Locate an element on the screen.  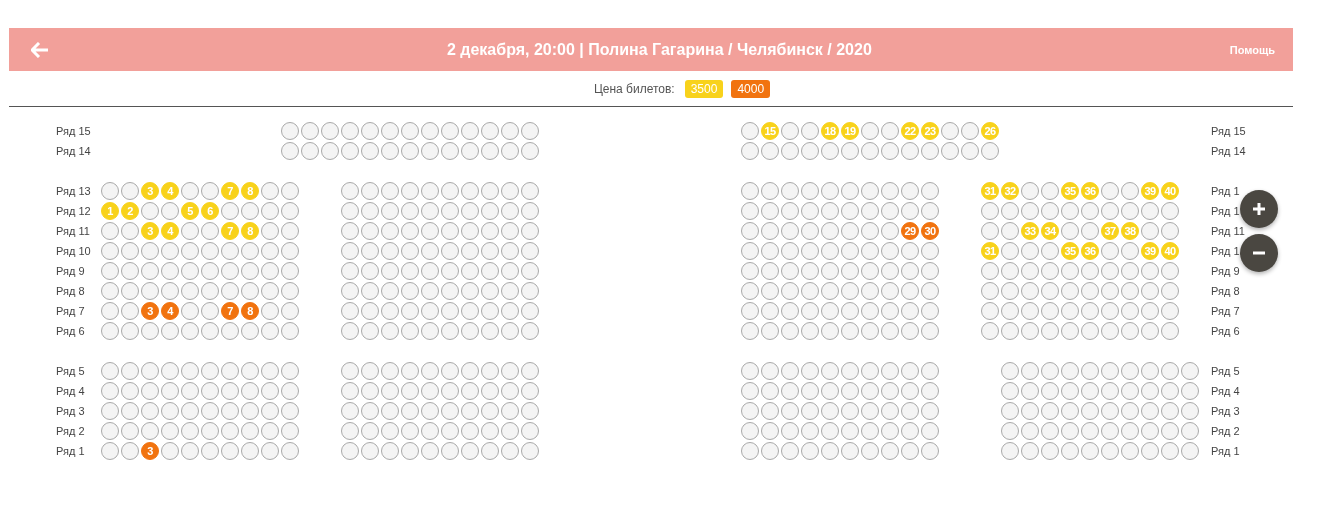
minus-icon is located at coordinates (1259, 253).